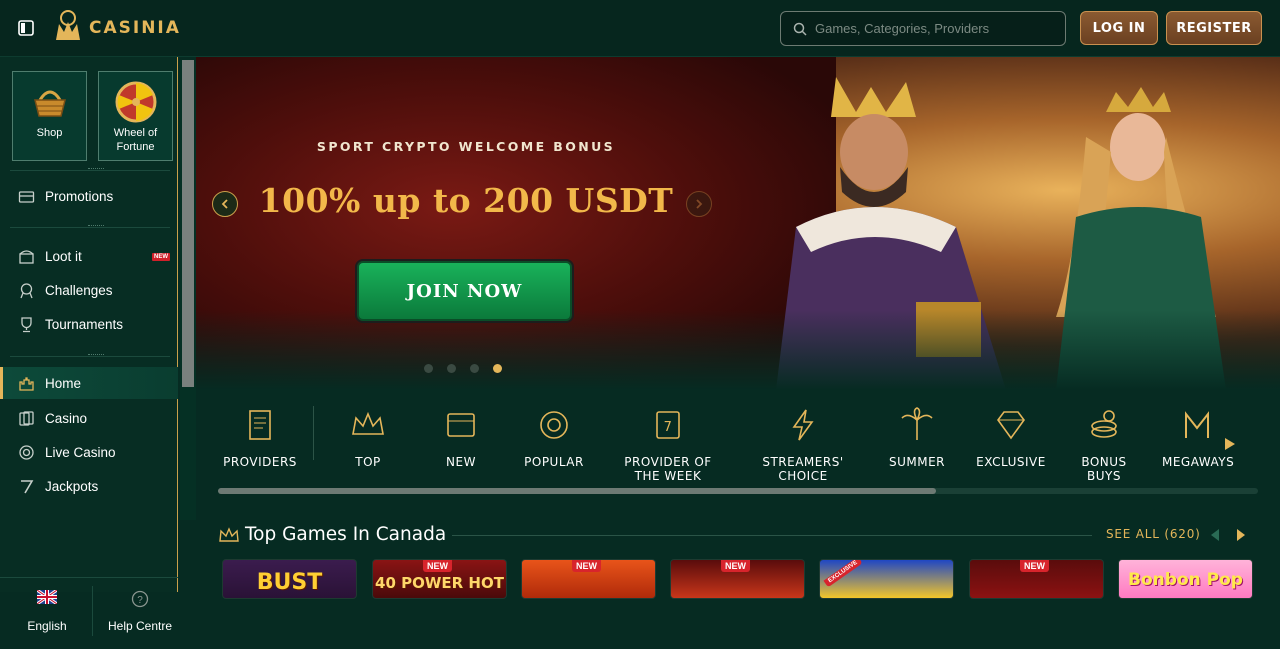  Describe the element at coordinates (72, 486) in the screenshot. I see `sidebar-item-label: Jackpots` at that location.